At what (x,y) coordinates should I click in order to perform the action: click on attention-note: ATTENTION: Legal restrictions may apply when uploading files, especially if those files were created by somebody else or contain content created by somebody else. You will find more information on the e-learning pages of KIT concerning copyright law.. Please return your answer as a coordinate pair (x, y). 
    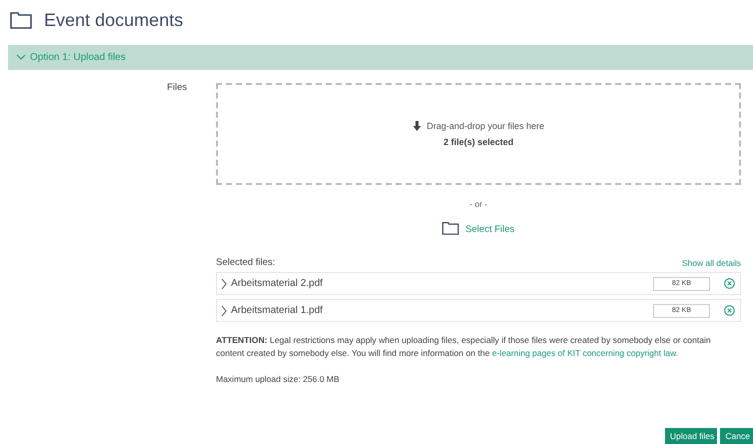
    Looking at the image, I should click on (464, 346).